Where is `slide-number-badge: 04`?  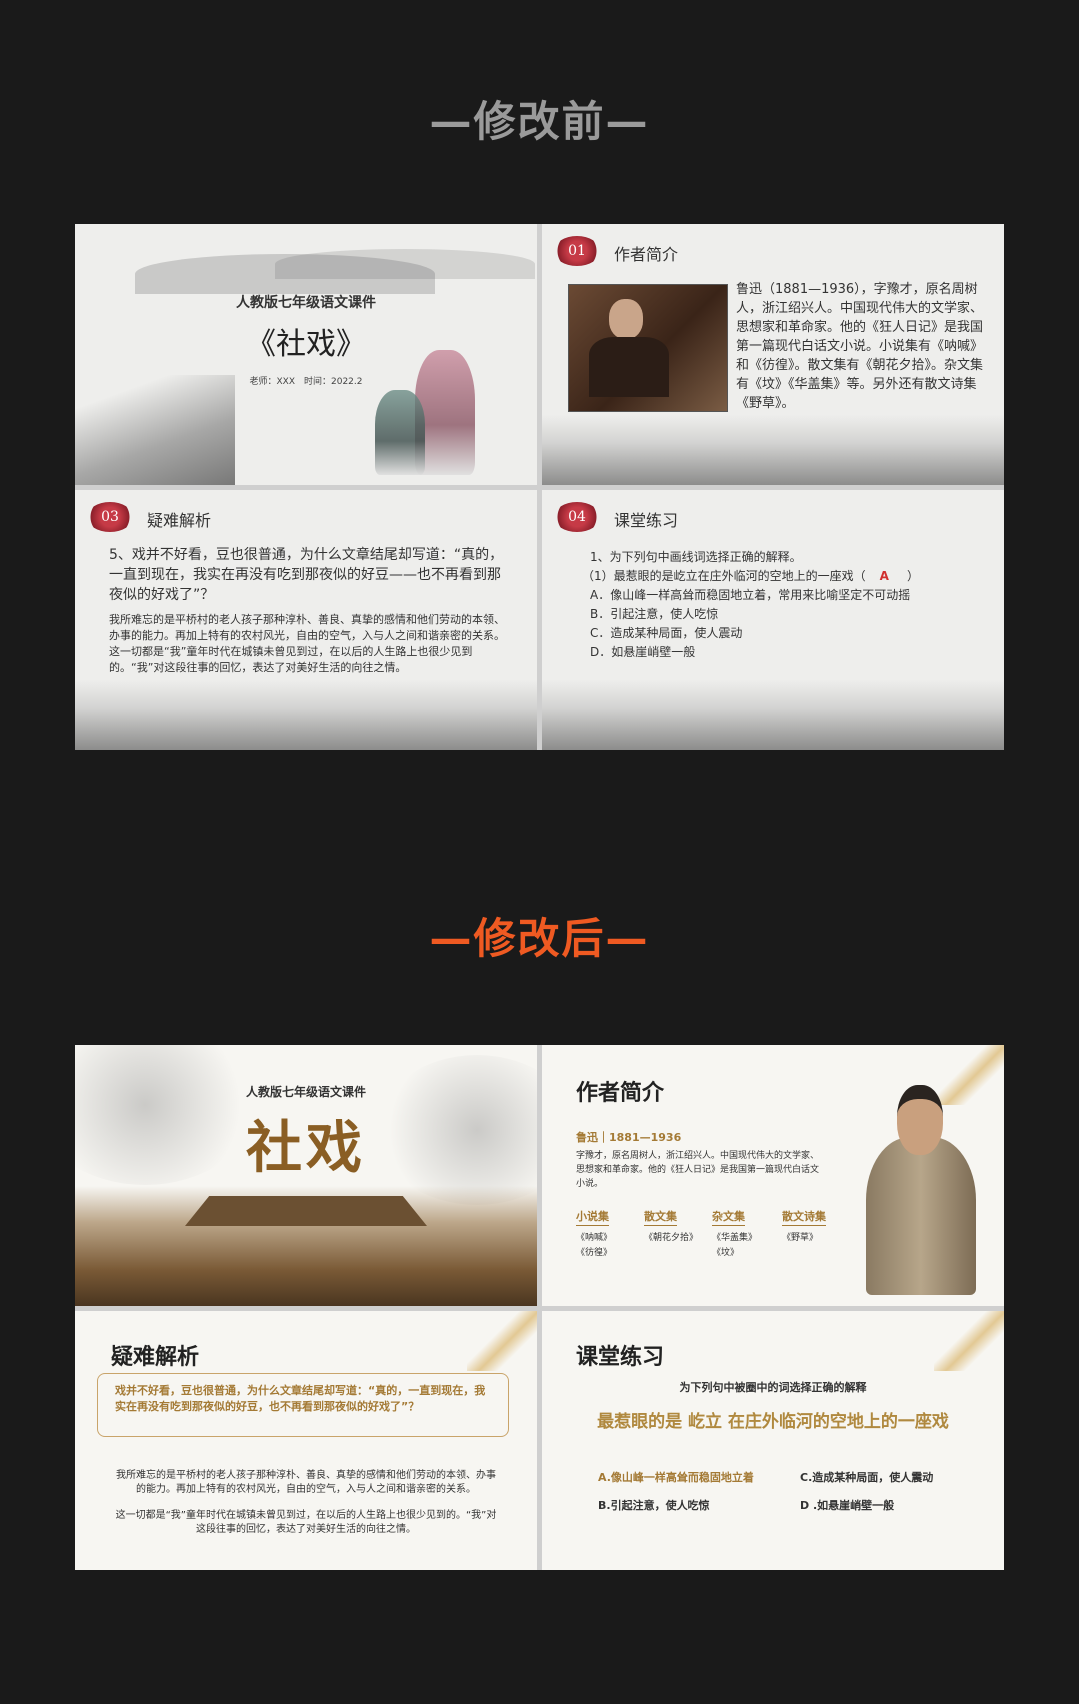
slide-number-badge: 04 is located at coordinates (577, 517).